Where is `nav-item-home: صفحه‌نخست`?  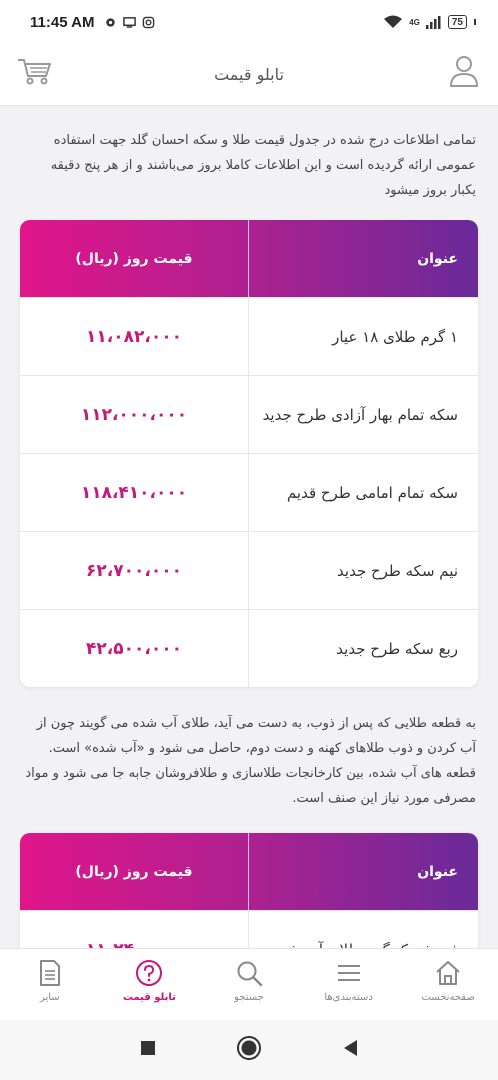 nav-item-home: صفحه‌نخست is located at coordinates (448, 984).